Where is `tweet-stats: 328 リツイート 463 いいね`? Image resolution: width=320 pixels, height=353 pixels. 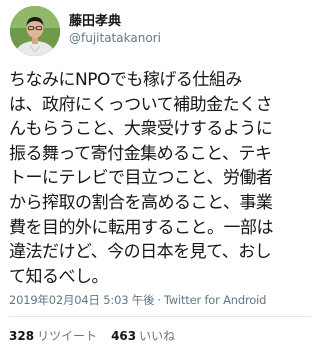 tweet-stats: 328 リツイート 463 いいね is located at coordinates (92, 335).